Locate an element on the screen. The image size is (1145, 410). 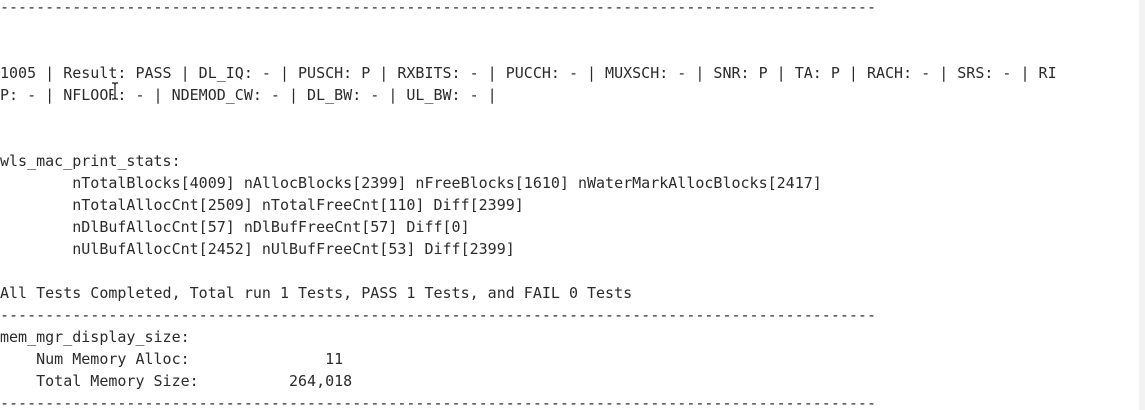
vertical-scrollbar is located at coordinates (1142, 205).